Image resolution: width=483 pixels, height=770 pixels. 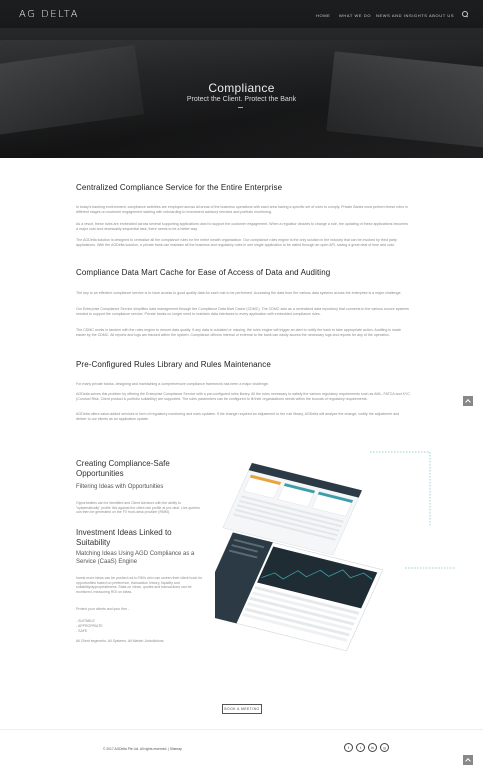 What do you see at coordinates (82, 631) in the screenshot?
I see `check-item-safe: - SAFE` at bounding box center [82, 631].